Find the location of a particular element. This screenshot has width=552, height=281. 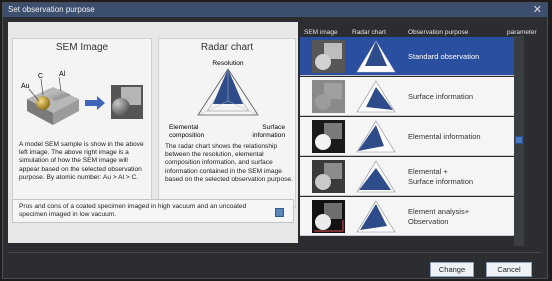

list-scrollbar is located at coordinates (519, 141).